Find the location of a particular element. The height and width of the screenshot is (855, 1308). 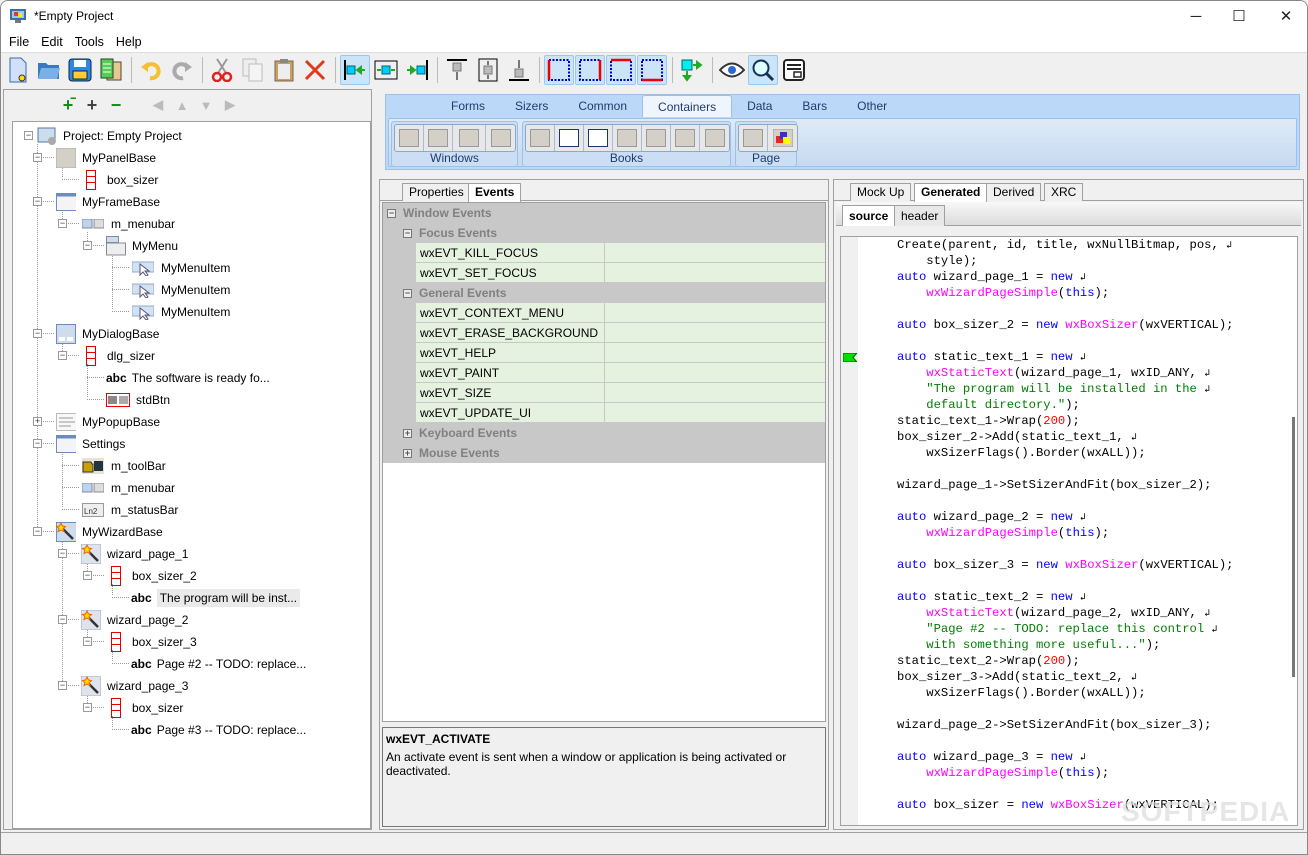

event-row: wxEVT_UPDATE_UI is located at coordinates (604, 413).